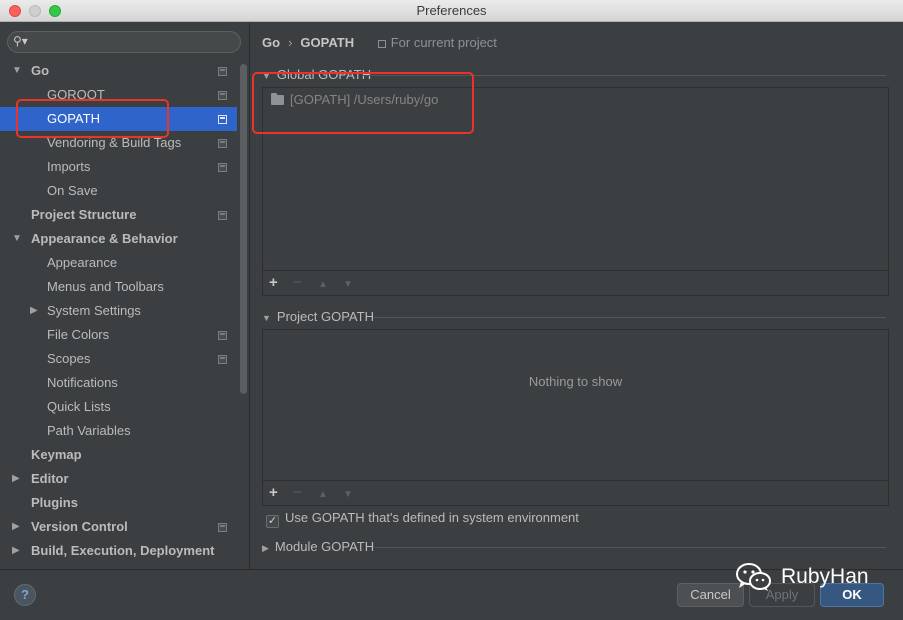 The width and height of the screenshot is (903, 620). I want to click on sidebar-item-go: ▼ Go, so click(118, 71).